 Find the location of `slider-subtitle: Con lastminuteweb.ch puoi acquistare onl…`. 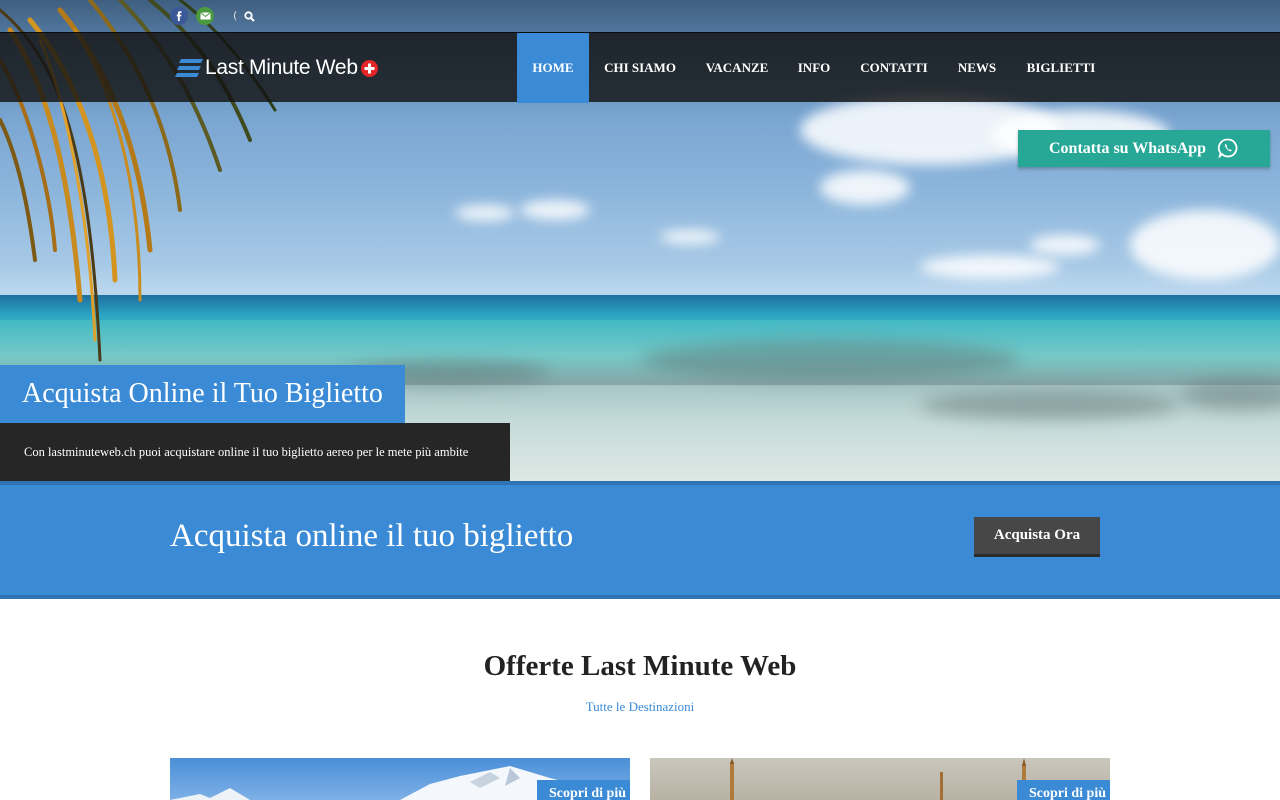

slider-subtitle: Con lastminuteweb.ch puoi acquistare onl… is located at coordinates (255, 452).